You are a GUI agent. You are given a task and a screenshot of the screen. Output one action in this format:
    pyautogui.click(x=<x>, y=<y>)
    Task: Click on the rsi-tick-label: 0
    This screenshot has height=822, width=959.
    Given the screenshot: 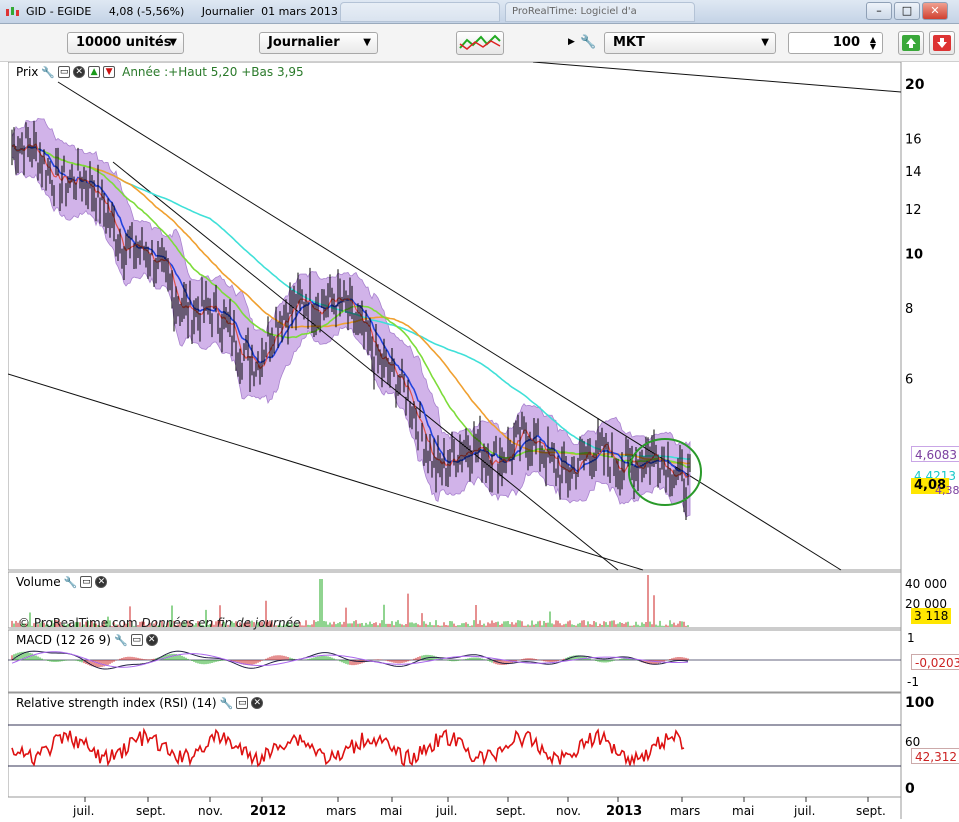 What is the action you would take?
    pyautogui.click(x=910, y=789)
    